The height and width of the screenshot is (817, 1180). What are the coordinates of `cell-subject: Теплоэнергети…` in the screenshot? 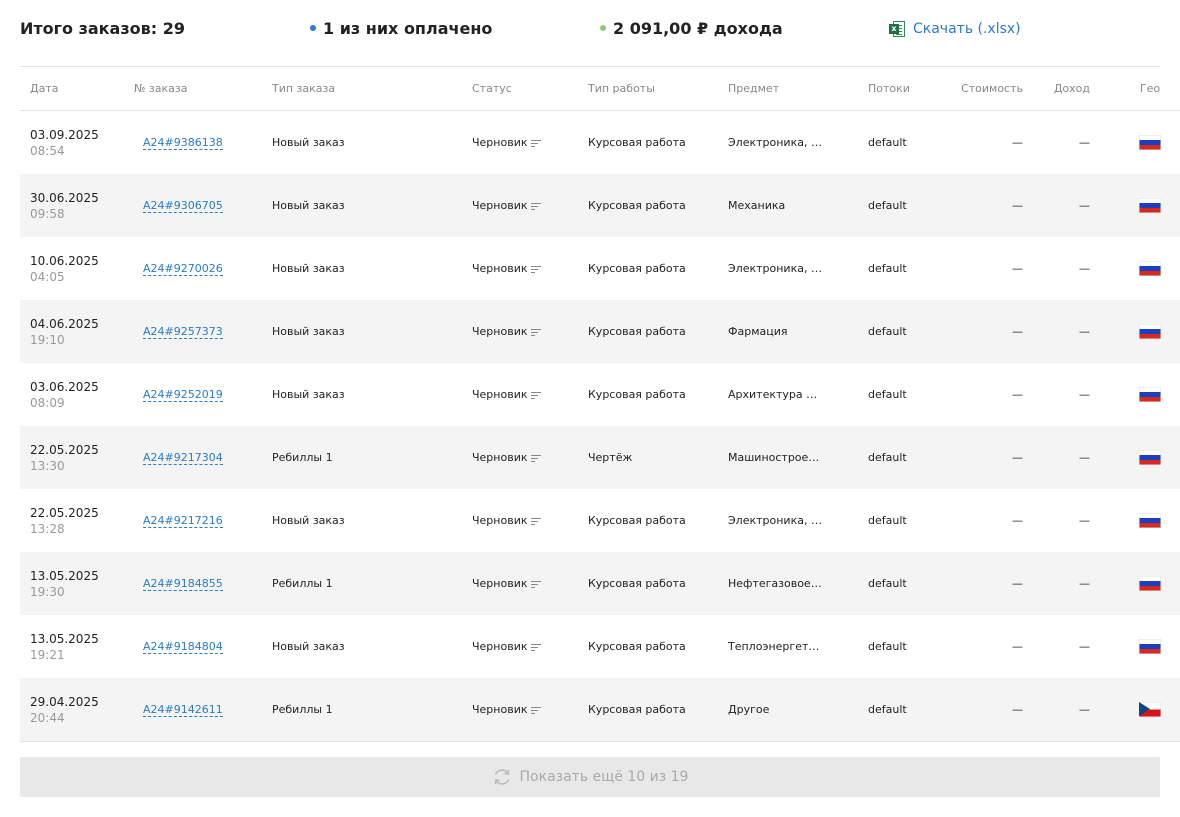 It's located at (798, 646).